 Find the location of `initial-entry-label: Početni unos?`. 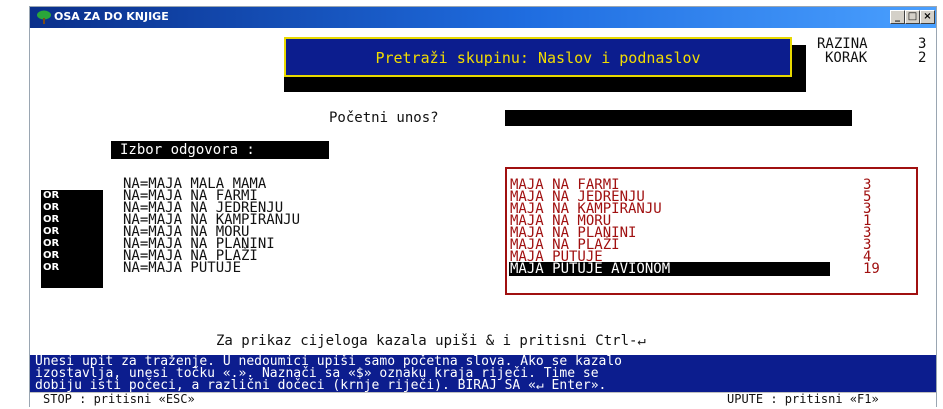

initial-entry-label: Početni unos? is located at coordinates (384, 118).